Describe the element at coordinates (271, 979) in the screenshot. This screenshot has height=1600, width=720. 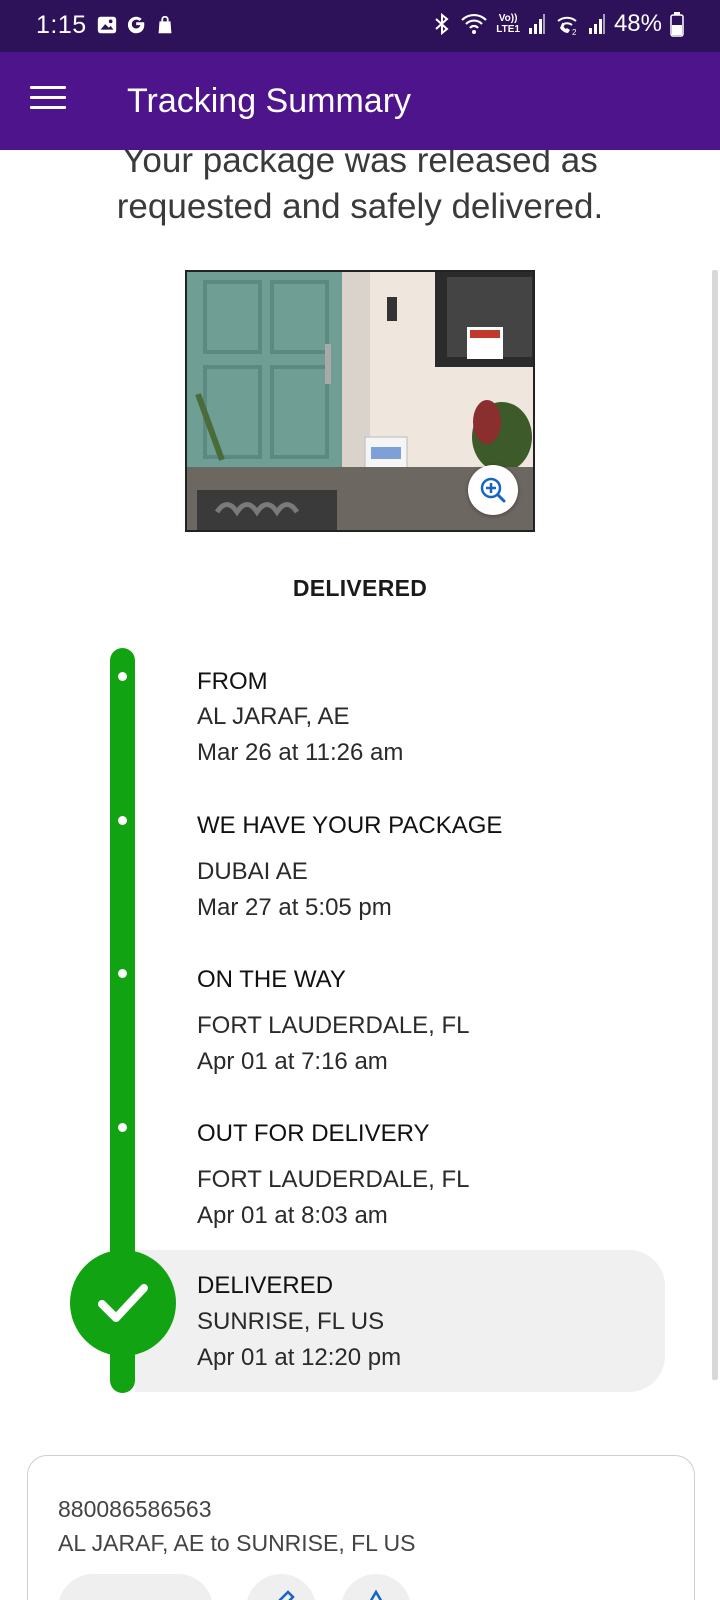
I see `event-title: ON THE WAY` at that location.